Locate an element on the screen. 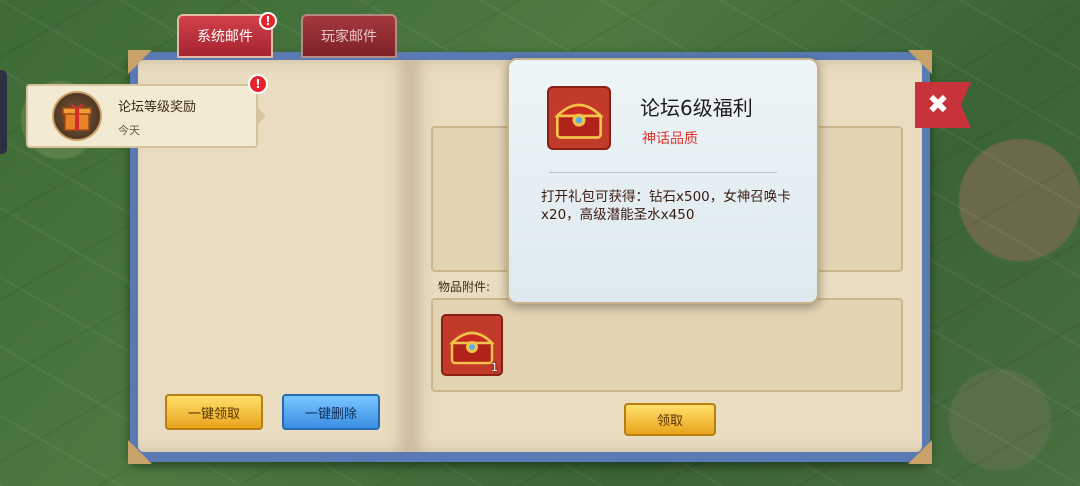  claim-all-button: 一键领取 is located at coordinates (214, 412).